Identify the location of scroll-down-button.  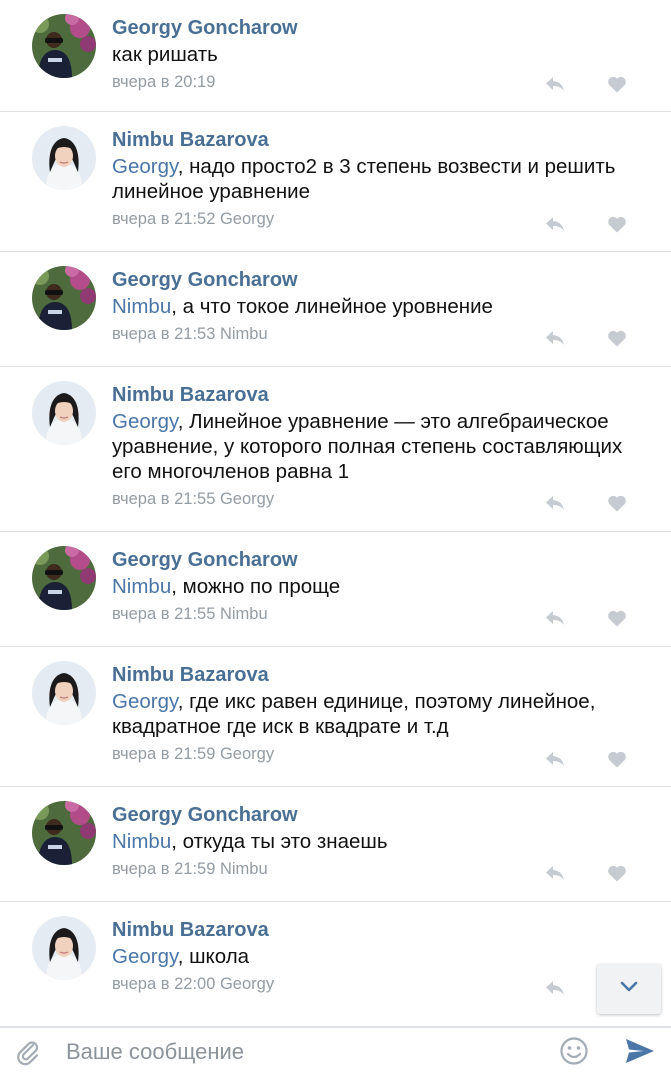
(629, 989).